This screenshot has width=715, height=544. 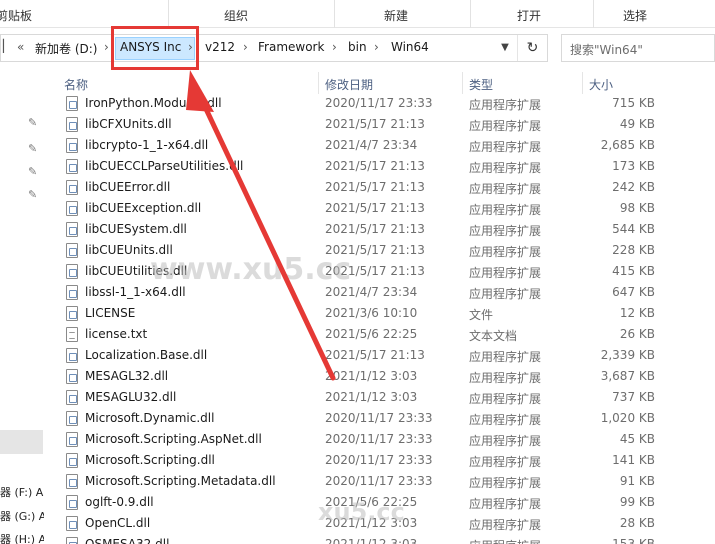 What do you see at coordinates (21, 442) in the screenshot?
I see `nav-selected-item` at bounding box center [21, 442].